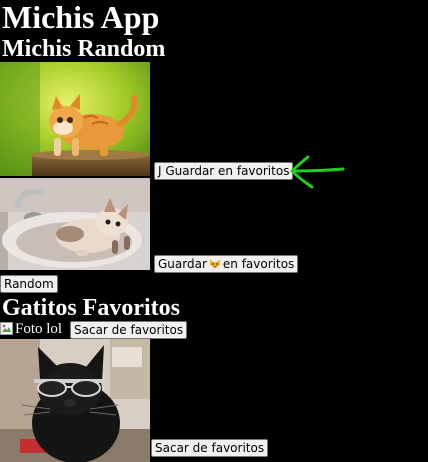 The height and width of the screenshot is (462, 428). Describe the element at coordinates (129, 330) in the screenshot. I see `remove-favorite-button-1: Sacar de favoritos` at that location.